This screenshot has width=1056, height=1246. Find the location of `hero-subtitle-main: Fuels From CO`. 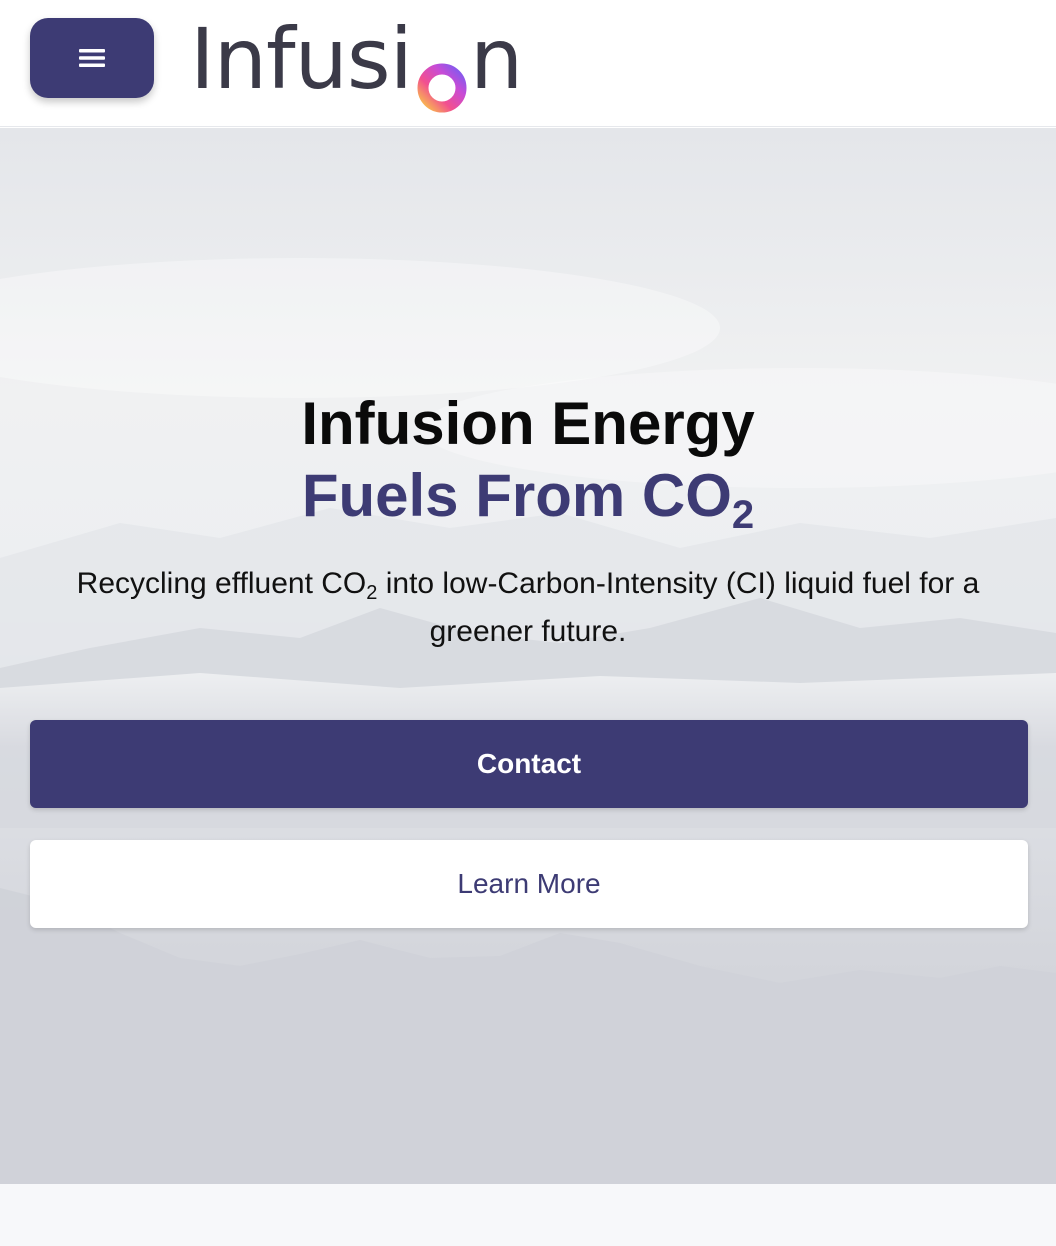

hero-subtitle-main: Fuels From CO is located at coordinates (516, 495).